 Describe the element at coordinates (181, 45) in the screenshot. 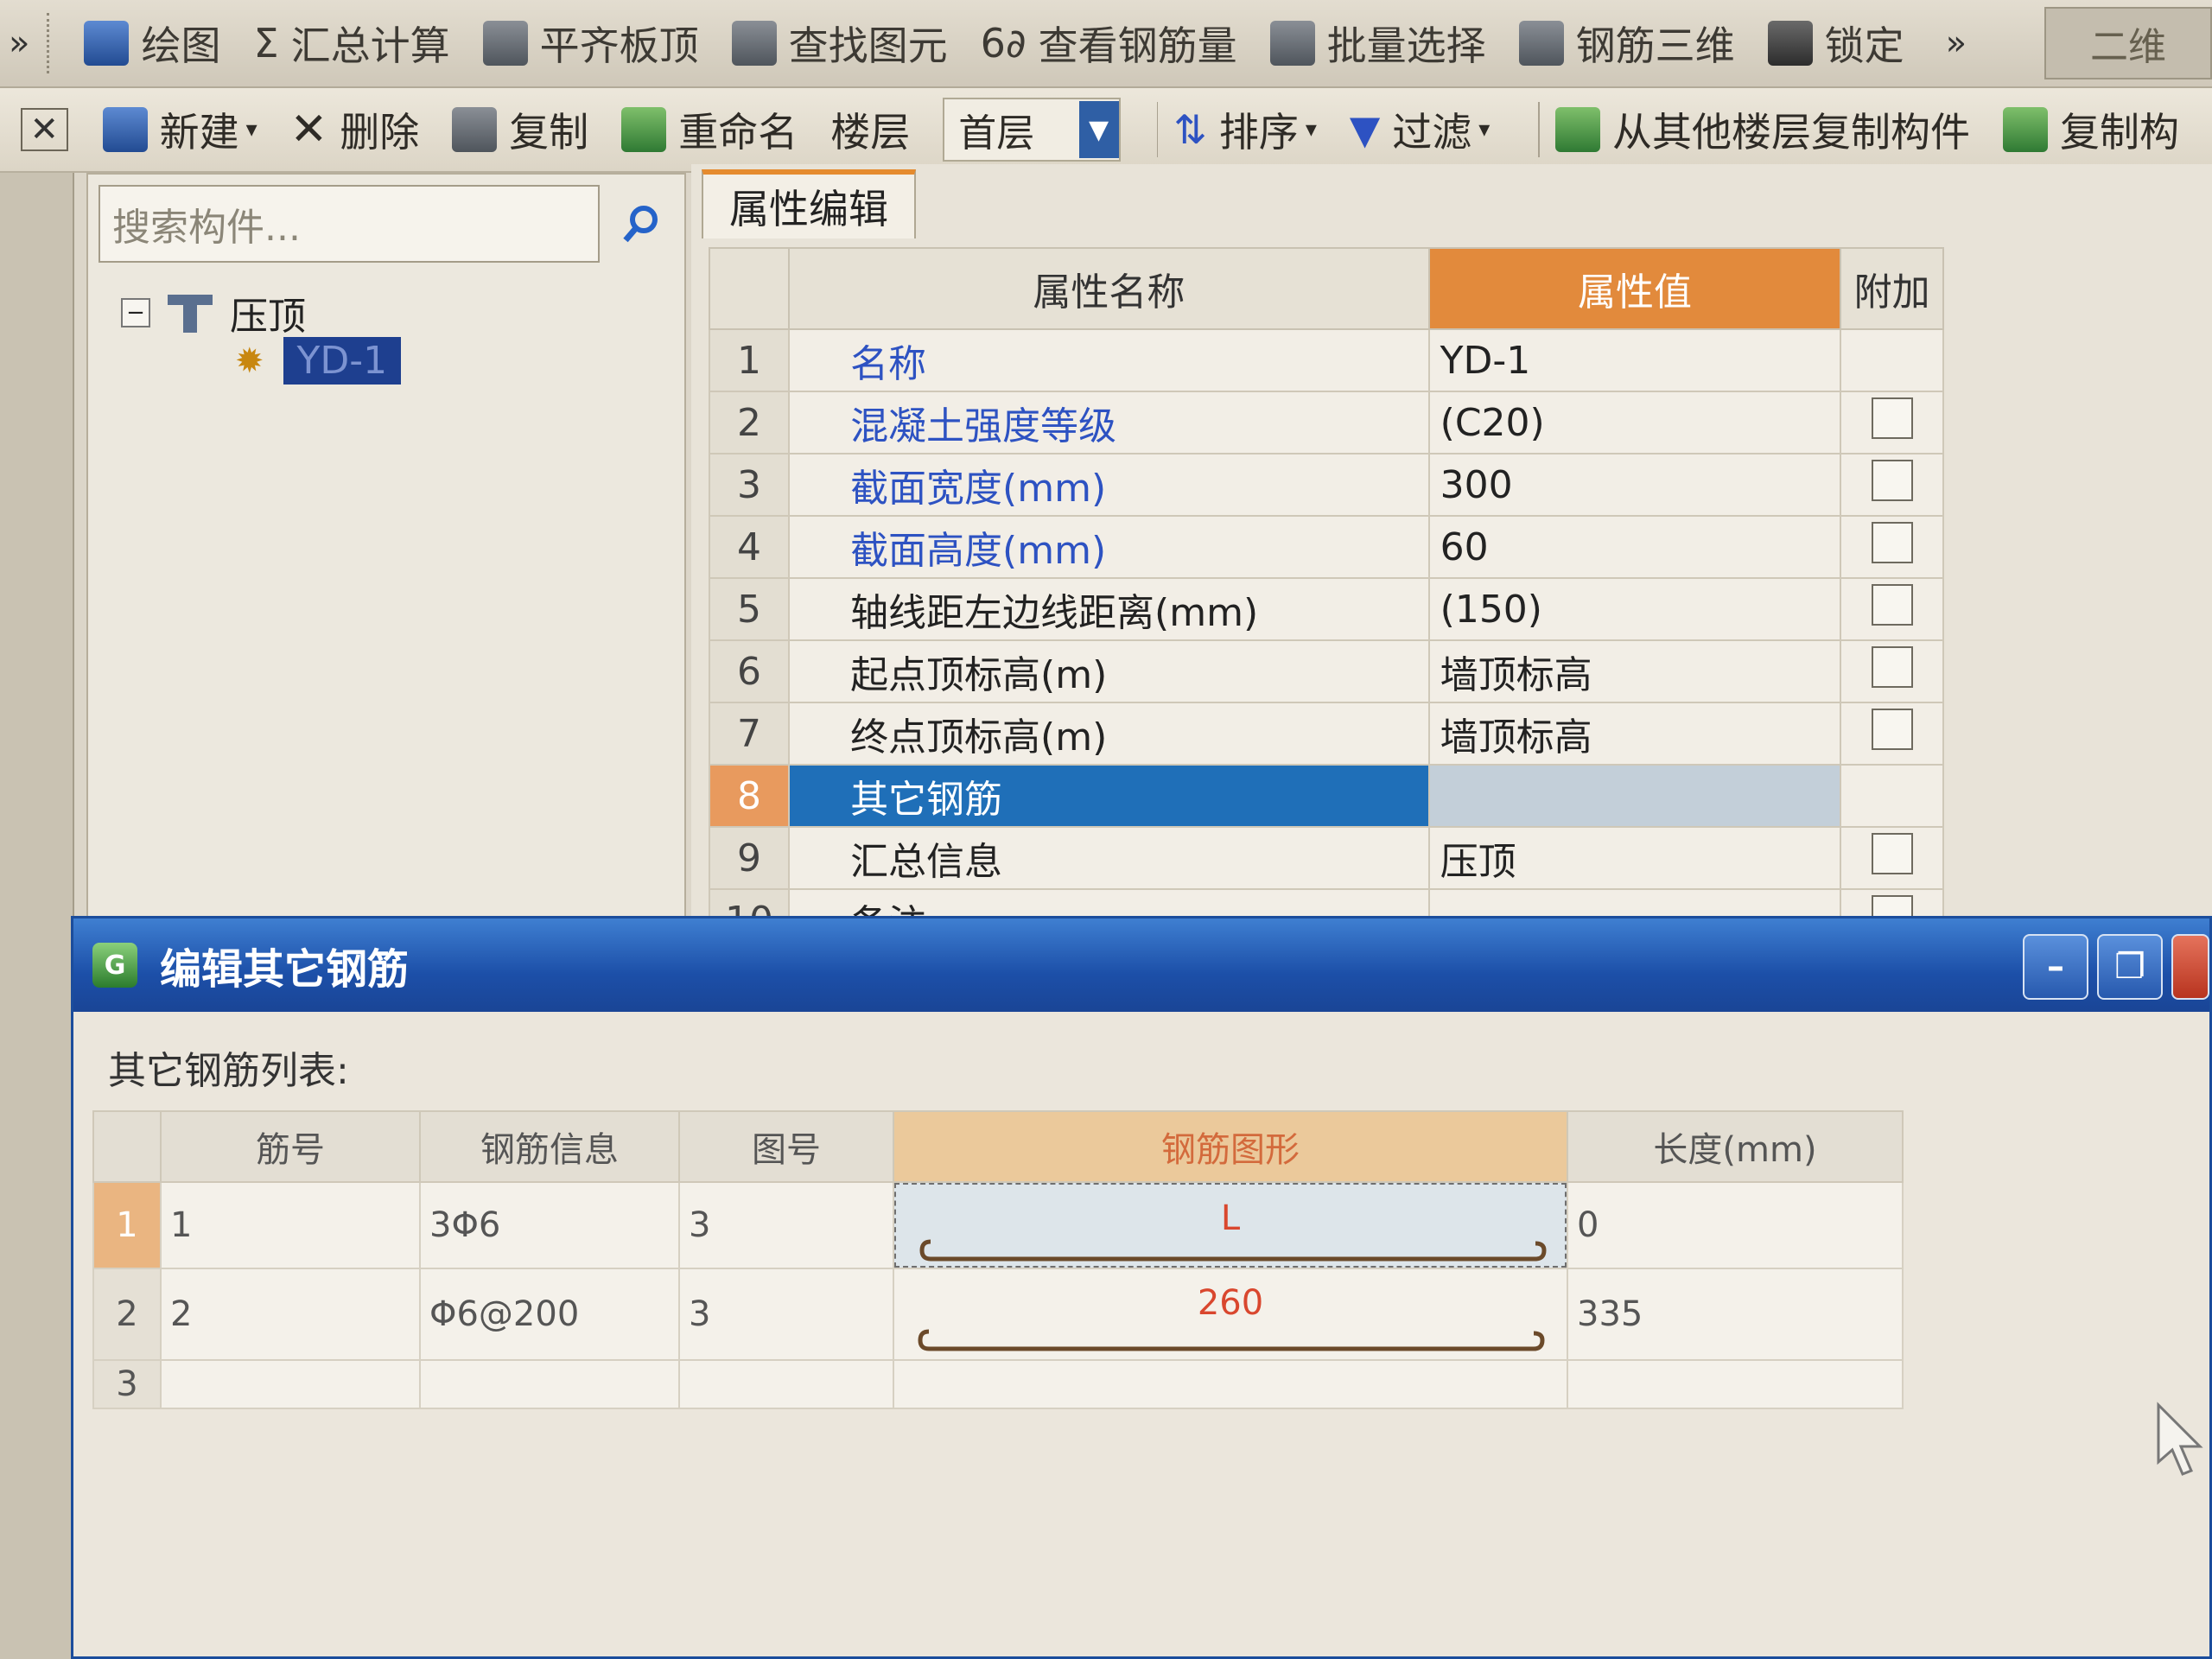

I see `draw-label: 绘图` at that location.